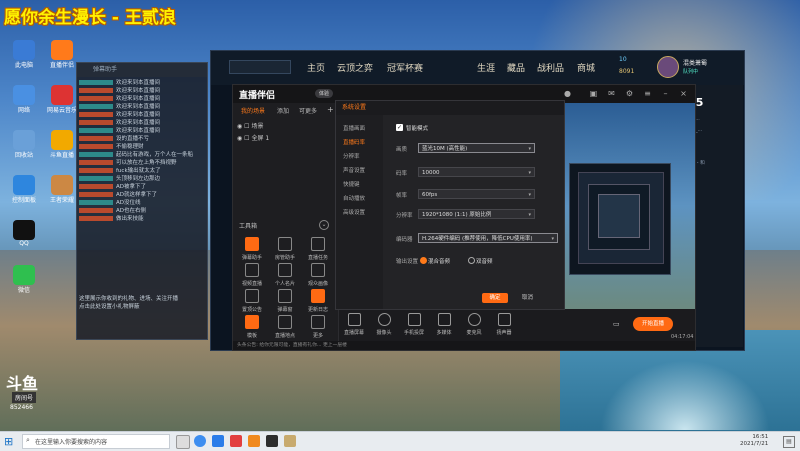  What do you see at coordinates (218, 441) in the screenshot?
I see `folder-icon` at bounding box center [218, 441].